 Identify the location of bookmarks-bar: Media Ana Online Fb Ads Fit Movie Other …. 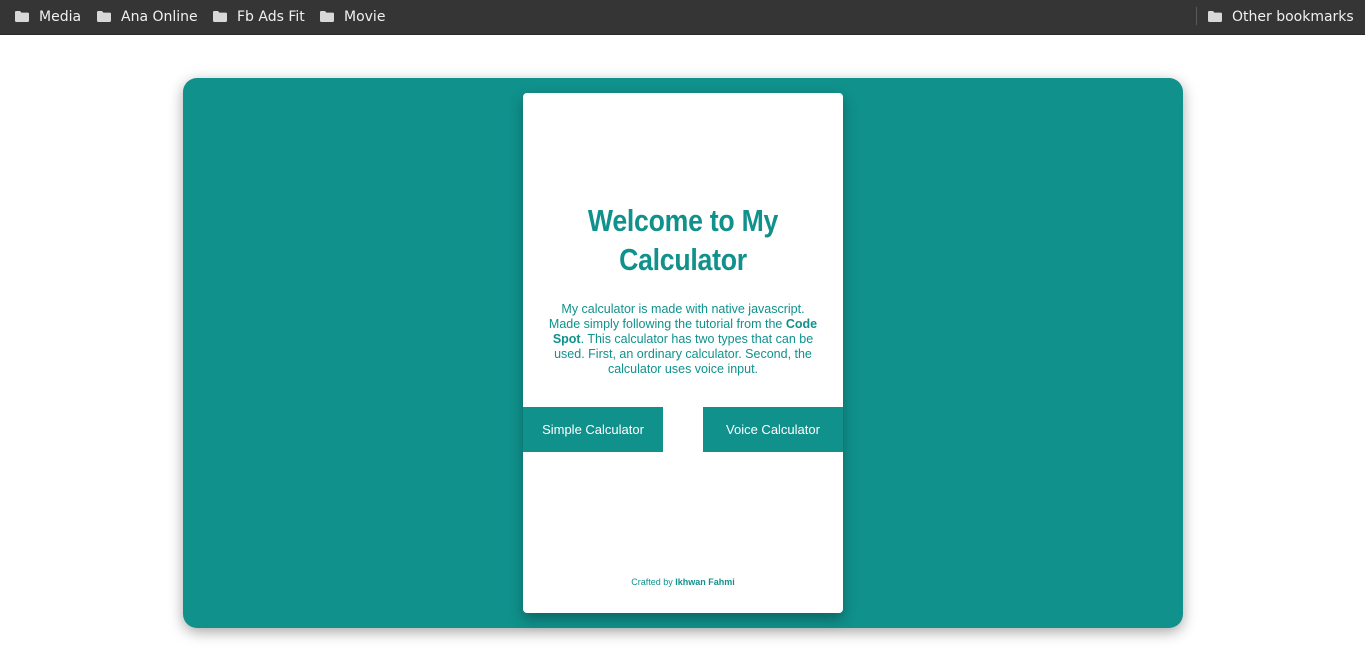
(682, 17).